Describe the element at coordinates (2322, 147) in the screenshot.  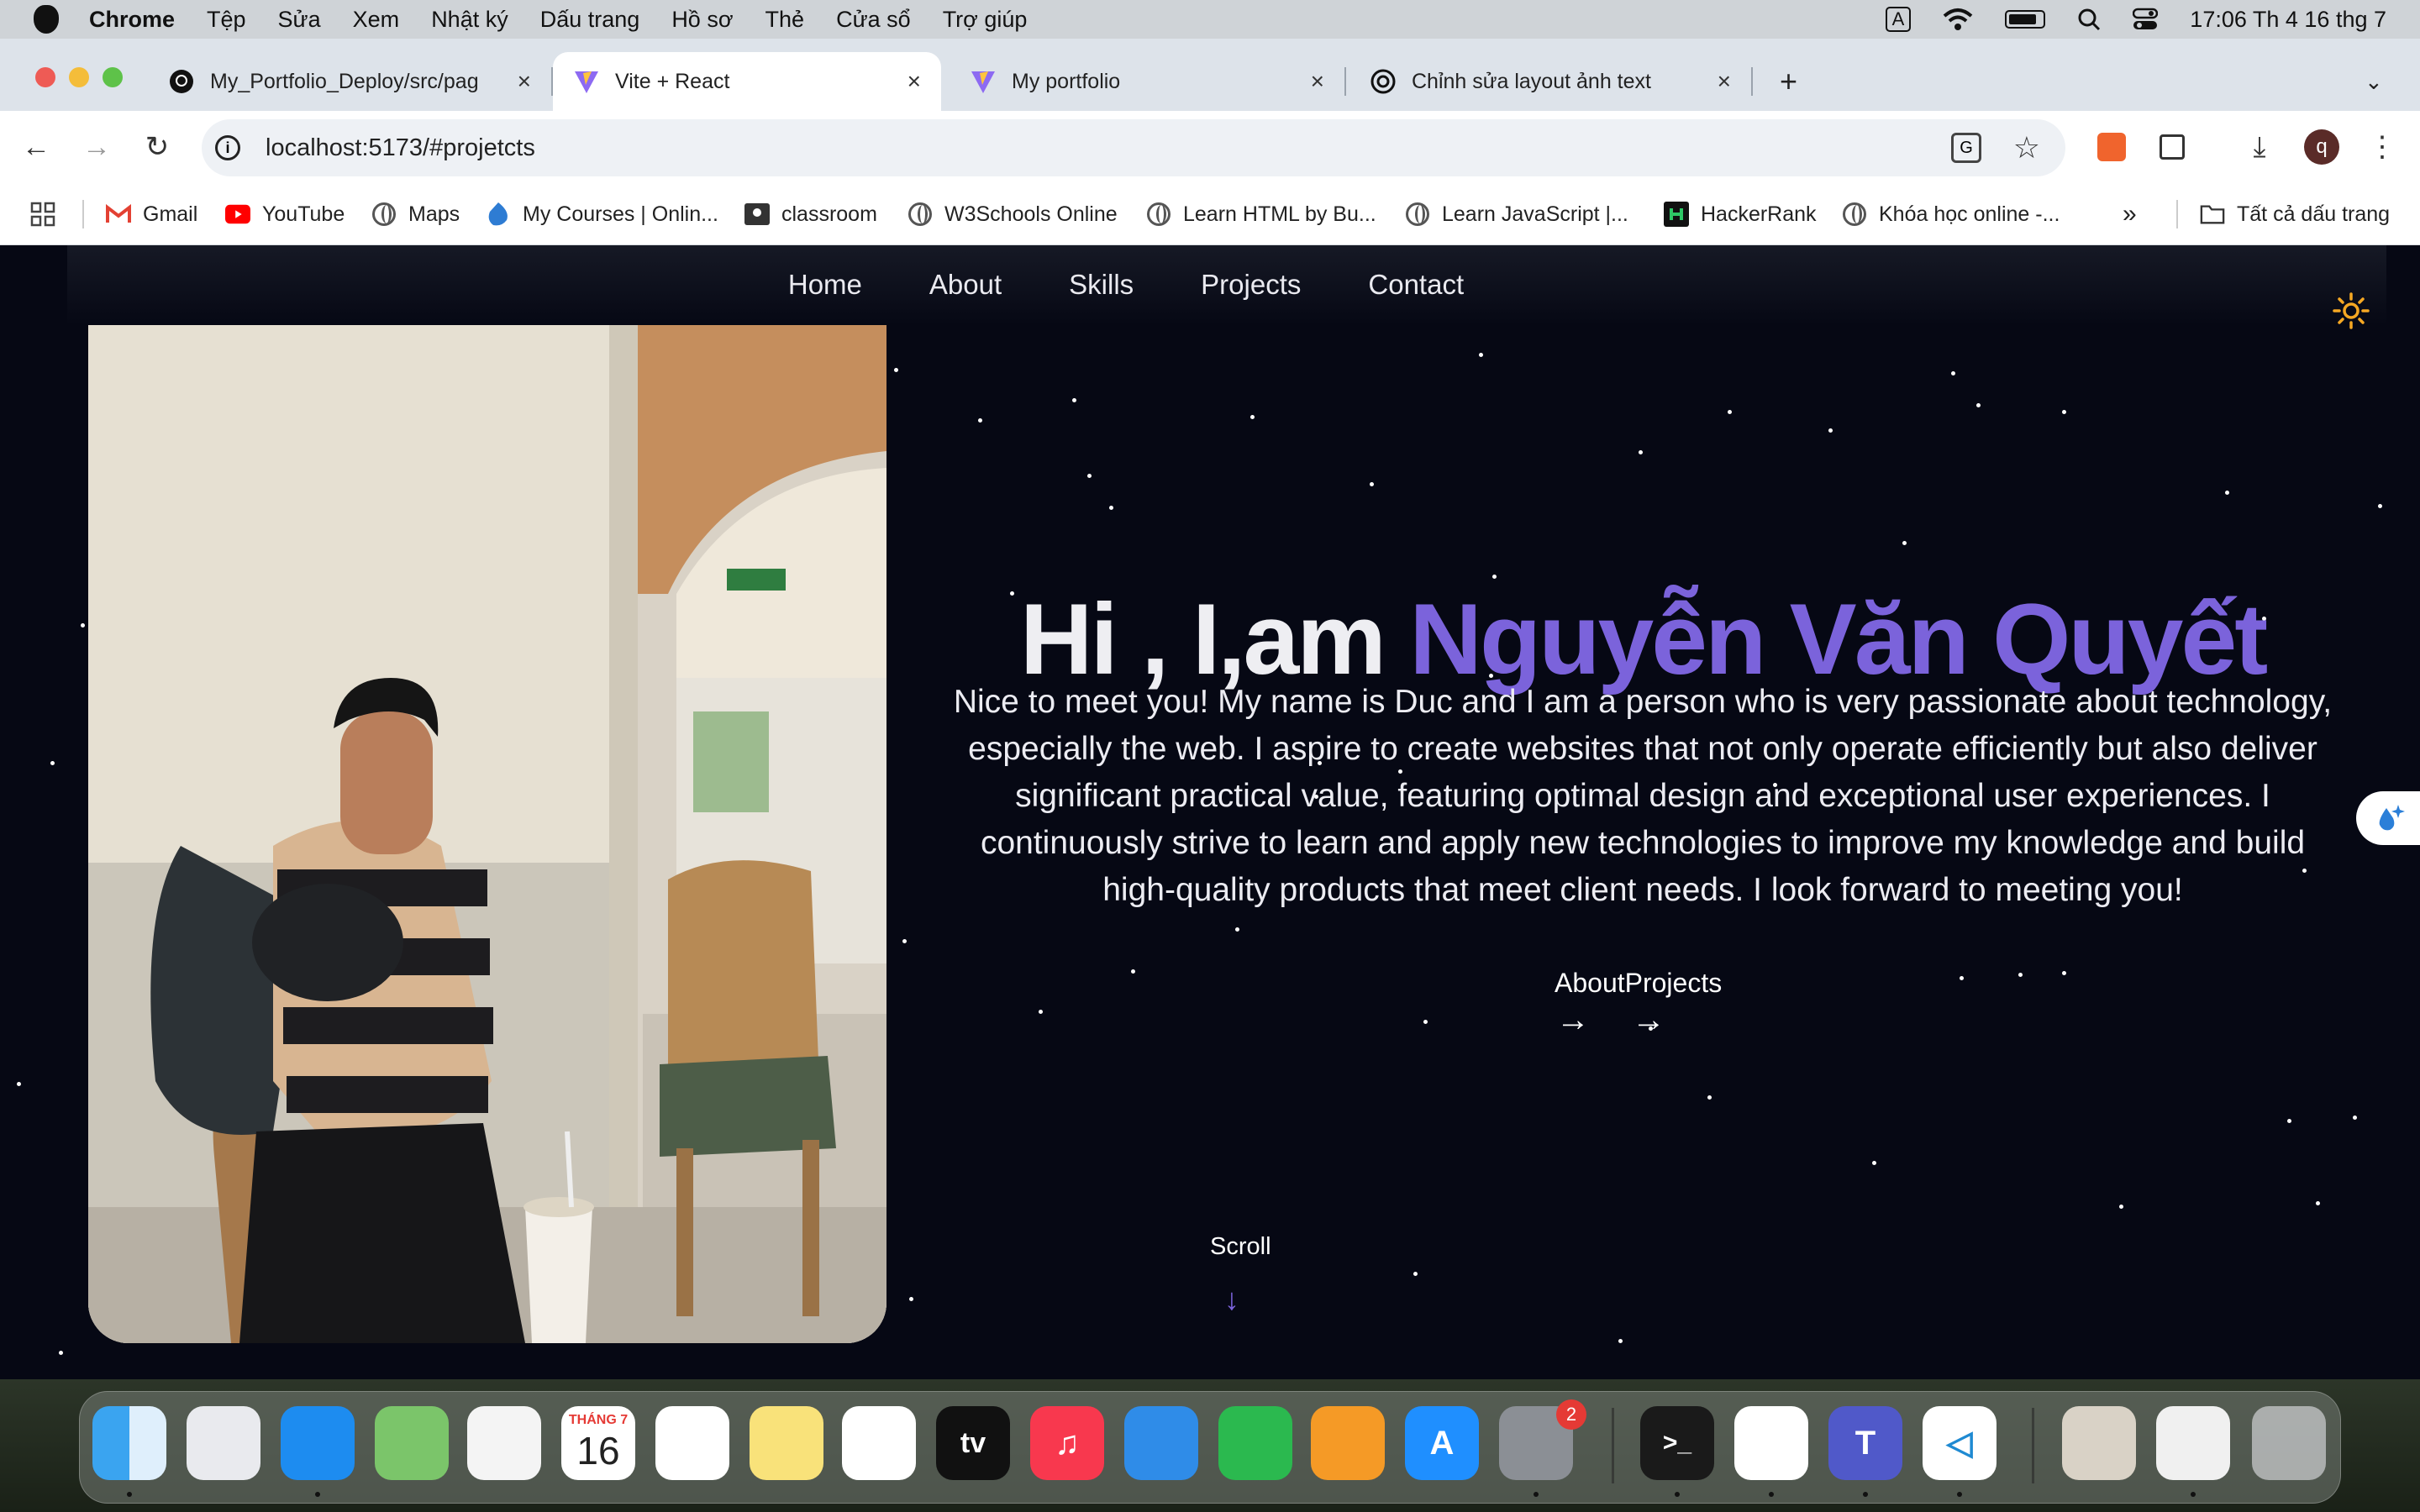
I see `profile-avatar: q` at that location.